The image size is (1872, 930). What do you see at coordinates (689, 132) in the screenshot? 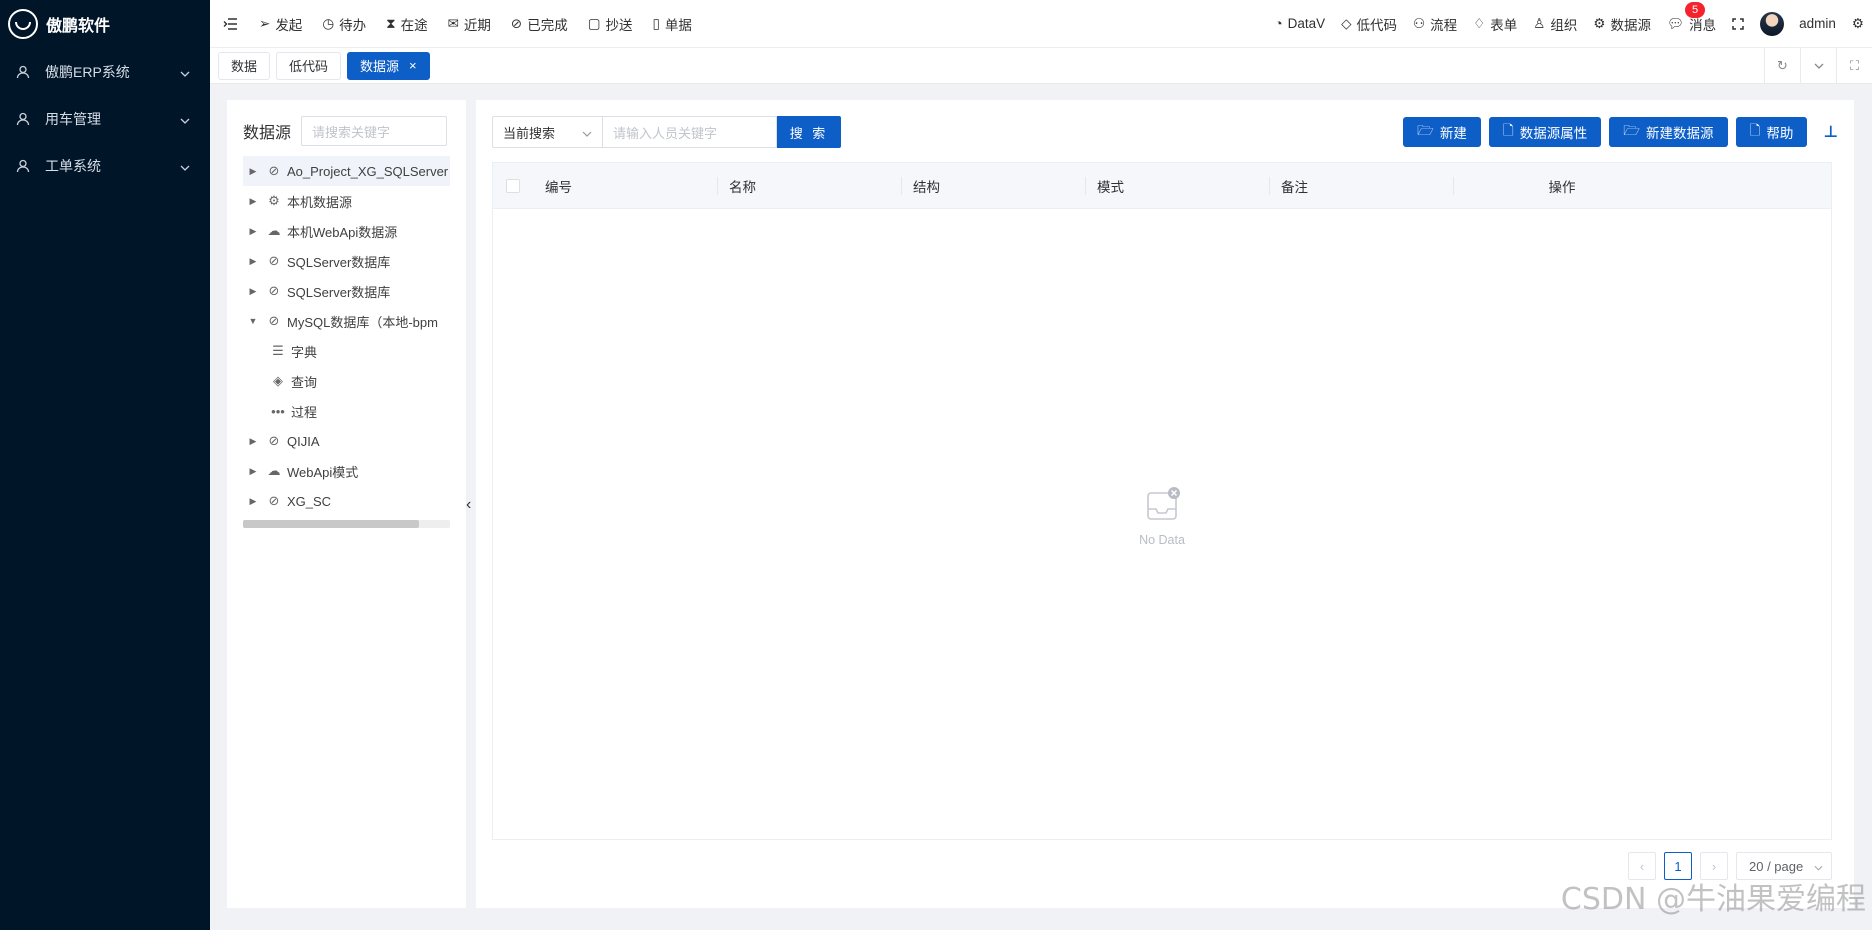
I see `keyword-input: 请输入人员关键字` at bounding box center [689, 132].